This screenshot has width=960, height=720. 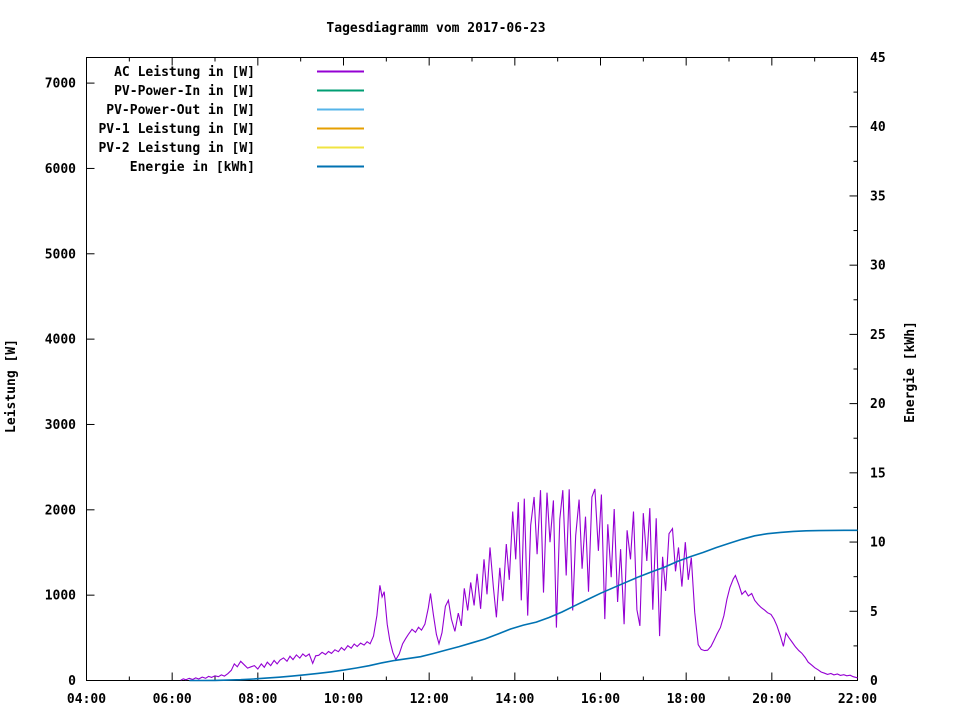 What do you see at coordinates (60, 340) in the screenshot?
I see `y-left-tick-label: 4000` at bounding box center [60, 340].